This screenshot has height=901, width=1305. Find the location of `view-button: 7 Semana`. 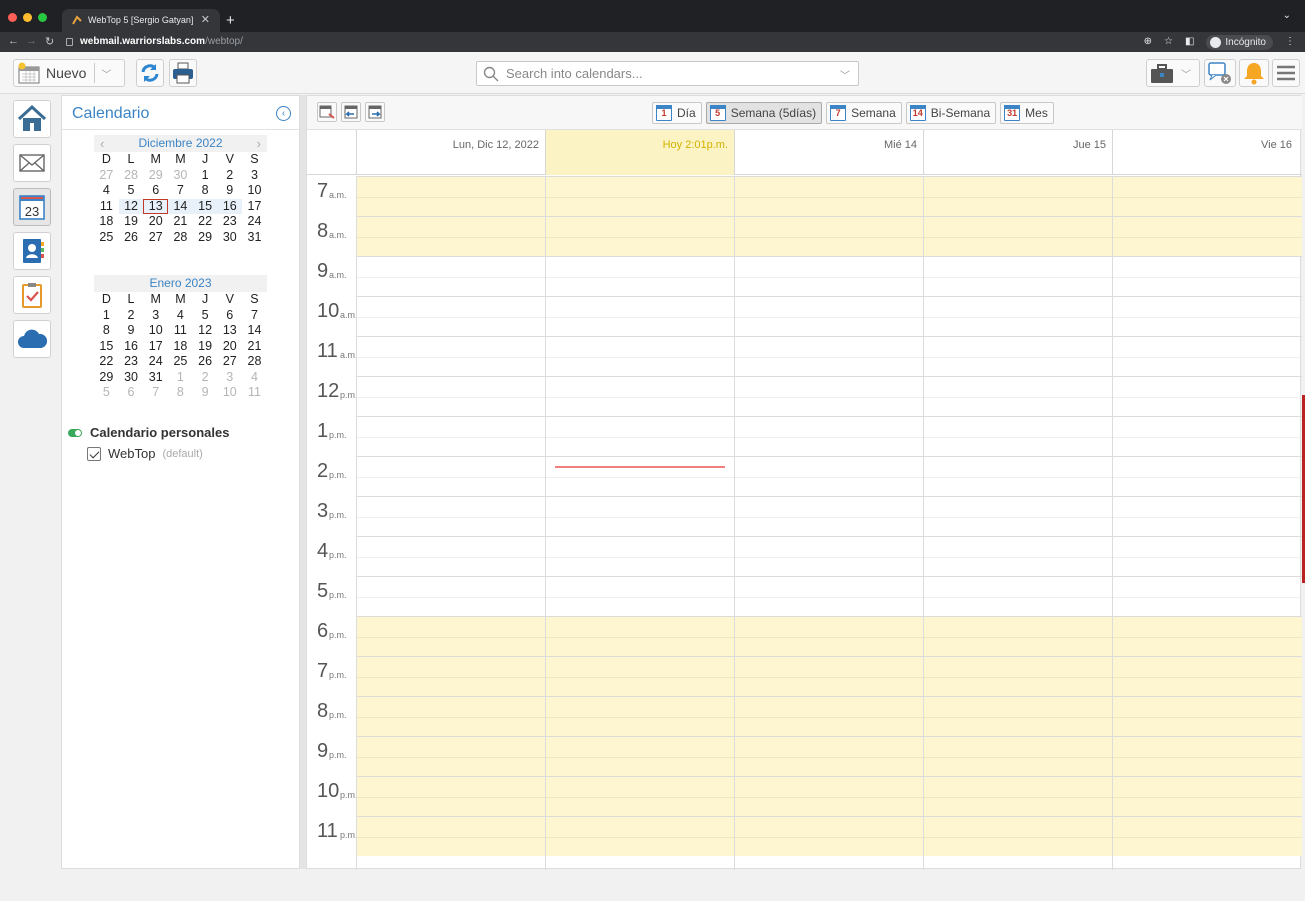

view-button: 7 Semana is located at coordinates (864, 113).